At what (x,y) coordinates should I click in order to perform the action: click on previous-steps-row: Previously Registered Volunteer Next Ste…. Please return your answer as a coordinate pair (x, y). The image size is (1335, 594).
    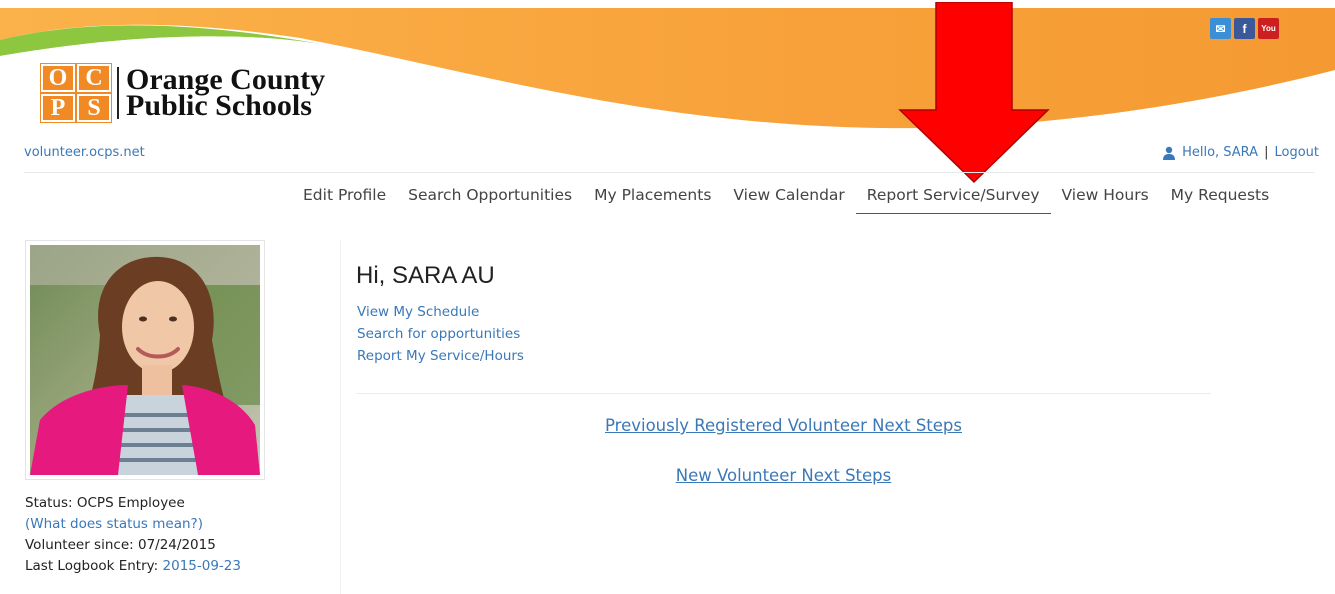
    Looking at the image, I should click on (783, 425).